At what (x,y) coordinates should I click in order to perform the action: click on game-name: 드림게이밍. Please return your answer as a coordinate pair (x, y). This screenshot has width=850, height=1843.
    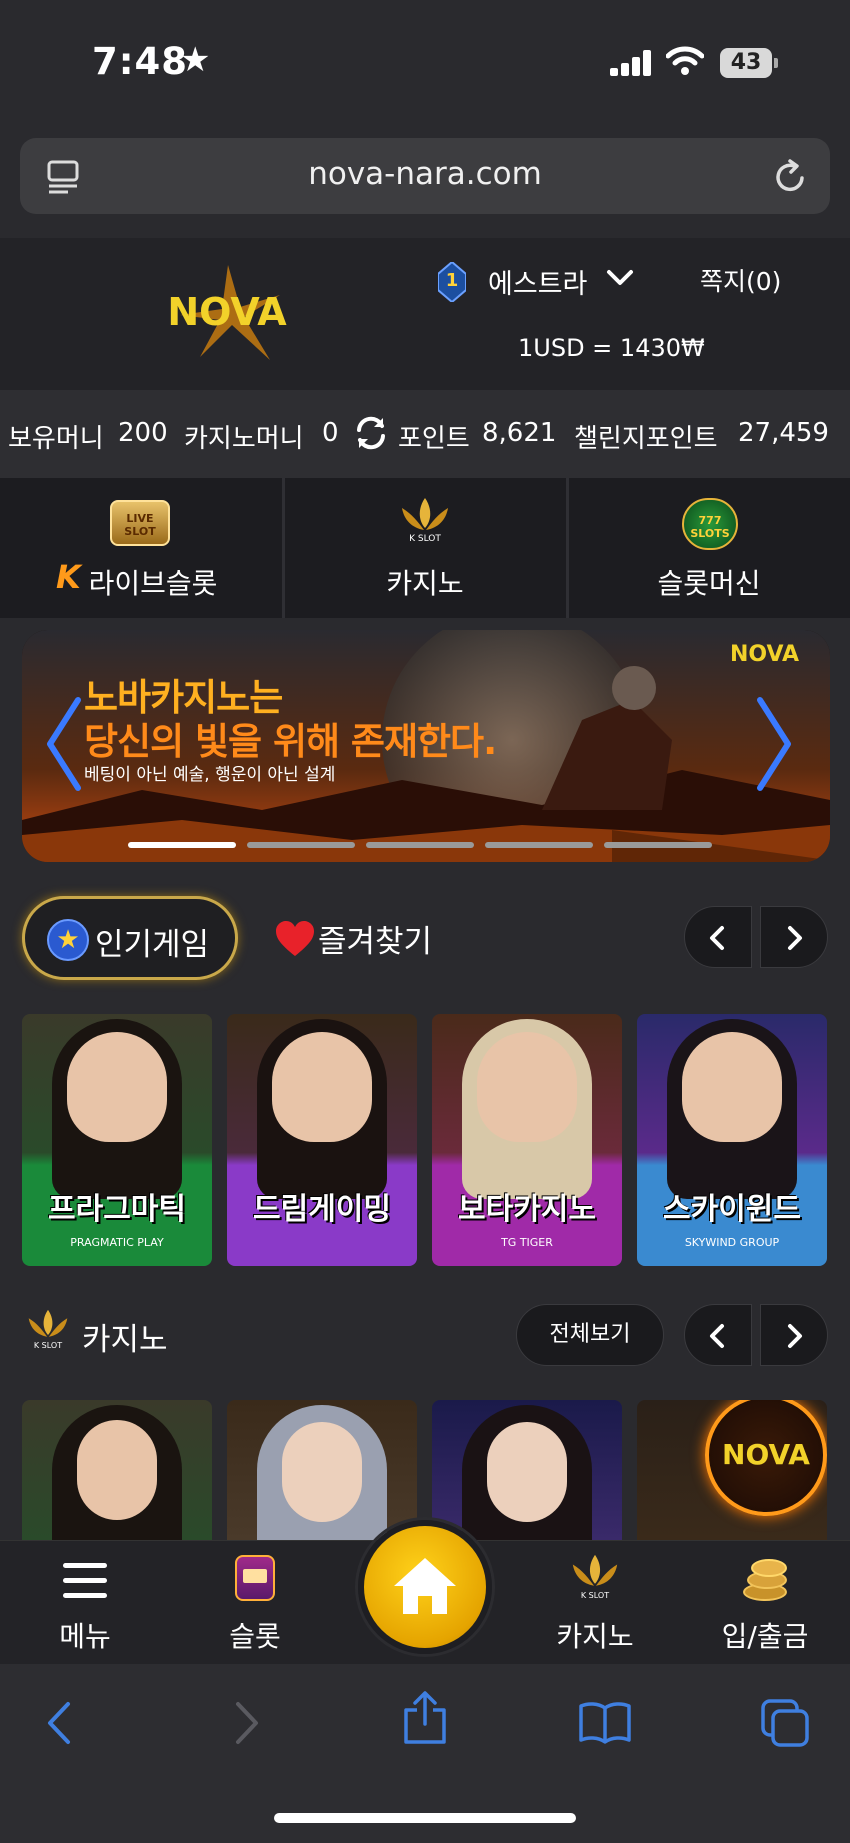
    Looking at the image, I should click on (322, 1209).